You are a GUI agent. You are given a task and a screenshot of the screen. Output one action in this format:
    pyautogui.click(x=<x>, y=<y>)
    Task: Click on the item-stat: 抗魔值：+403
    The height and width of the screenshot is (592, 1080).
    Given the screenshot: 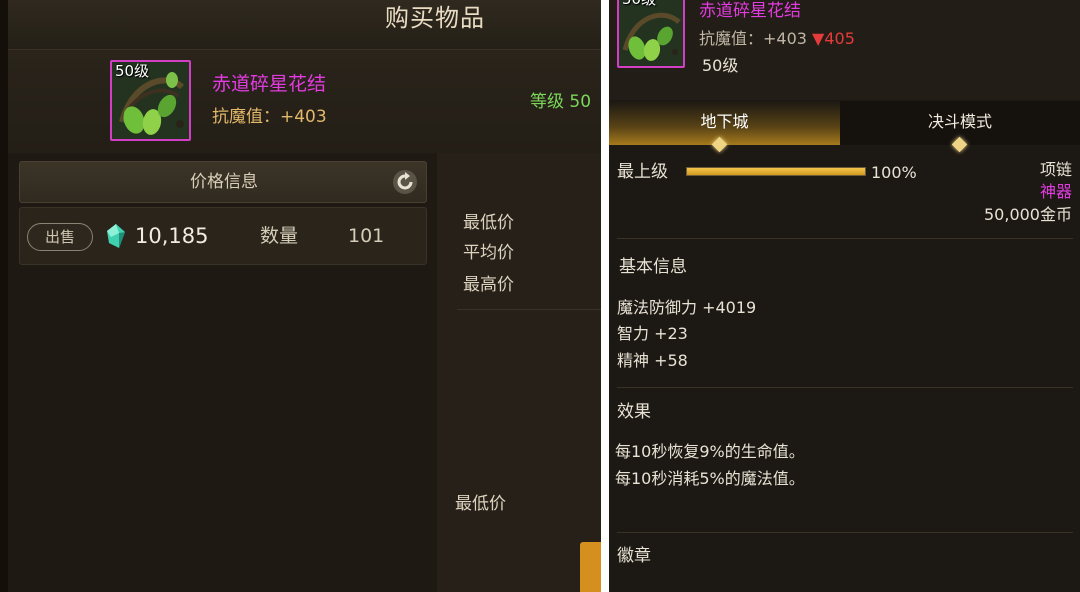 What is the action you would take?
    pyautogui.click(x=269, y=117)
    